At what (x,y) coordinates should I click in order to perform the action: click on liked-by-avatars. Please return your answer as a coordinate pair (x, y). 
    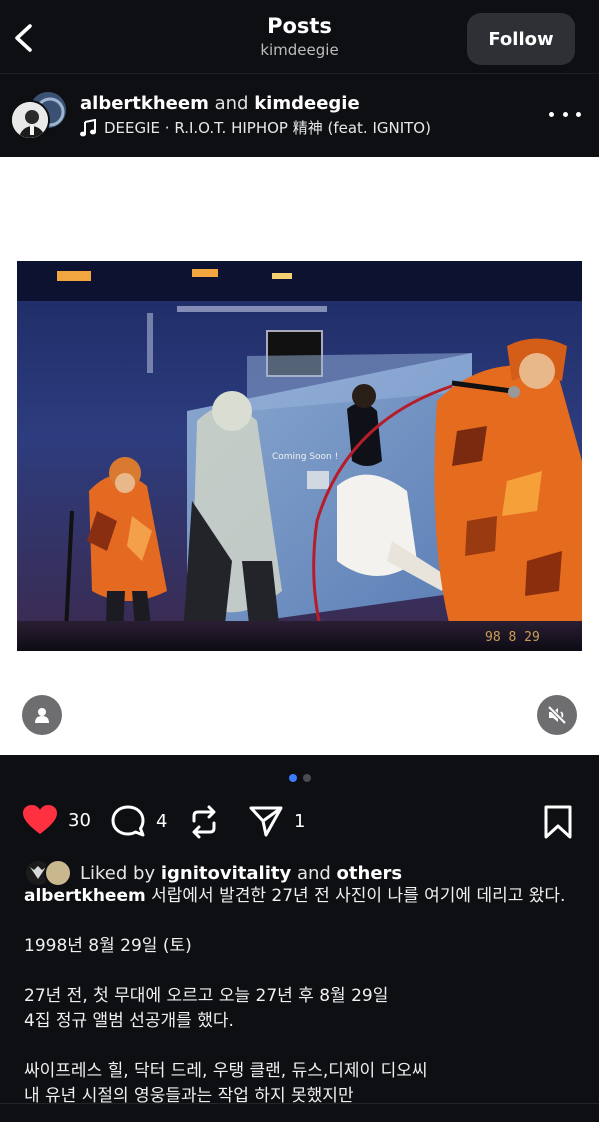
    Looking at the image, I should click on (49, 873).